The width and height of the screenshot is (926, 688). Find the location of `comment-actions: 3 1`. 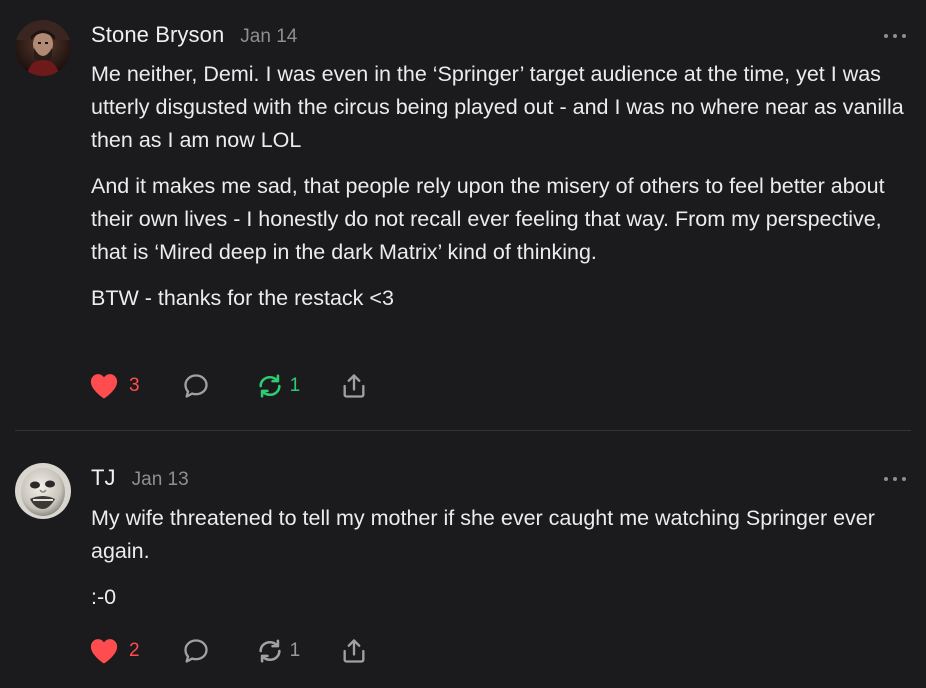

comment-actions: 3 1 is located at coordinates (228, 386).